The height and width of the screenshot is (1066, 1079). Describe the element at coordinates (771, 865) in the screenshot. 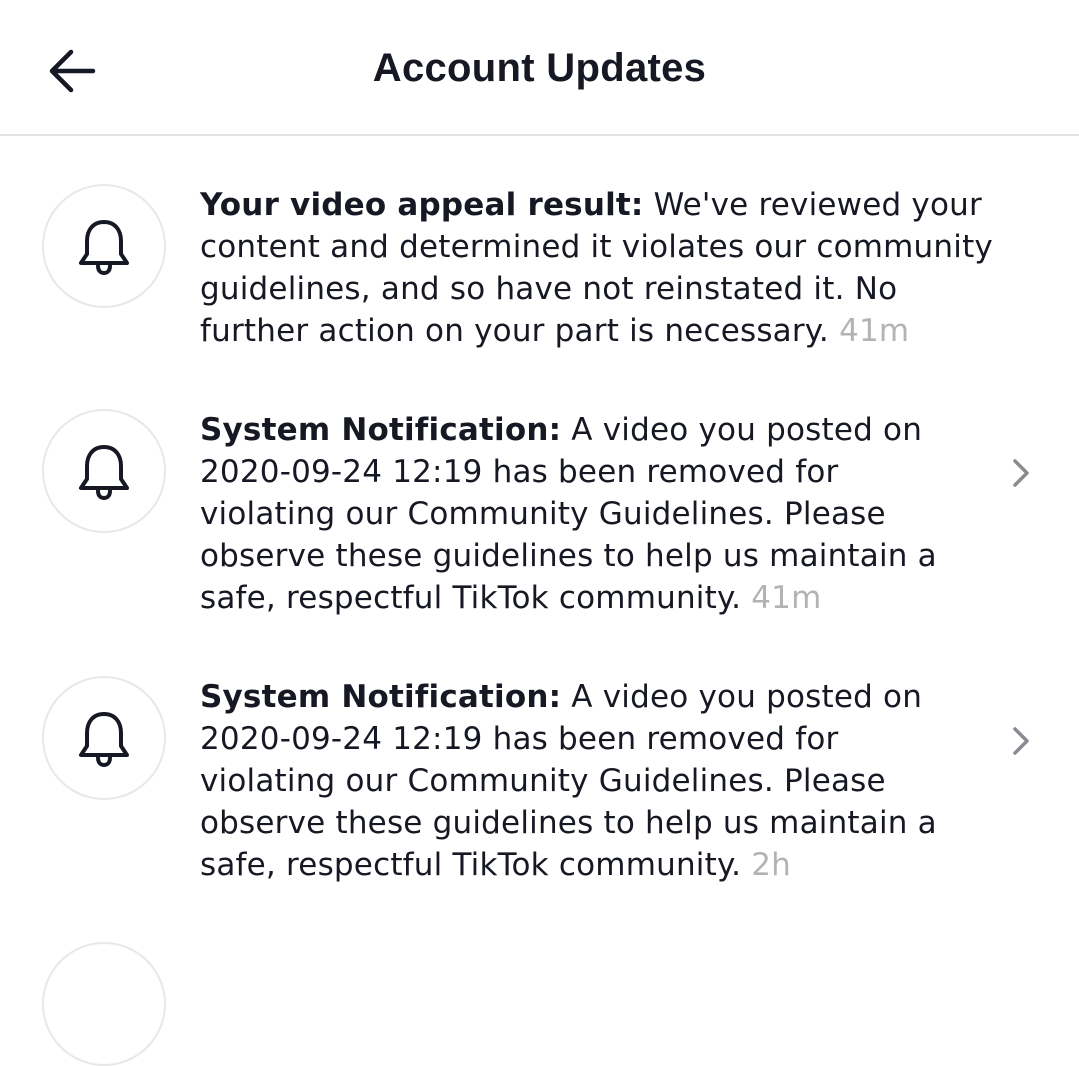

I see `notification-timestamp: 2h` at that location.